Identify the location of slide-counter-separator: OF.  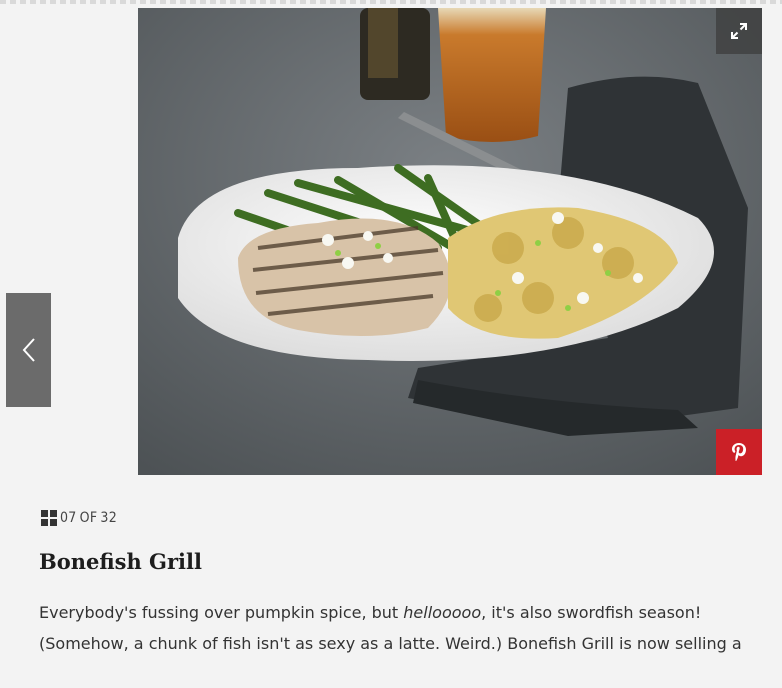
(88, 518).